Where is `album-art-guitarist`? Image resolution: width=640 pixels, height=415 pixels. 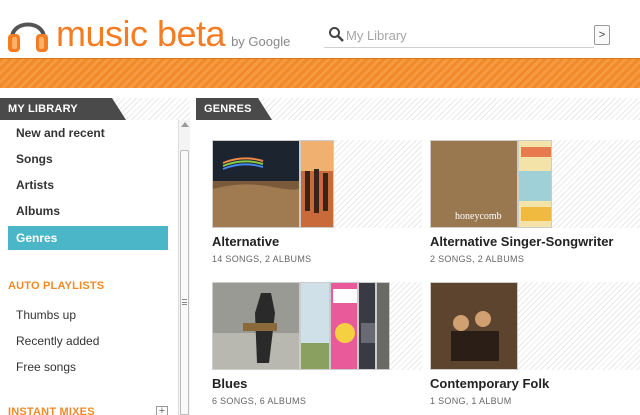
album-art-guitarist is located at coordinates (256, 326).